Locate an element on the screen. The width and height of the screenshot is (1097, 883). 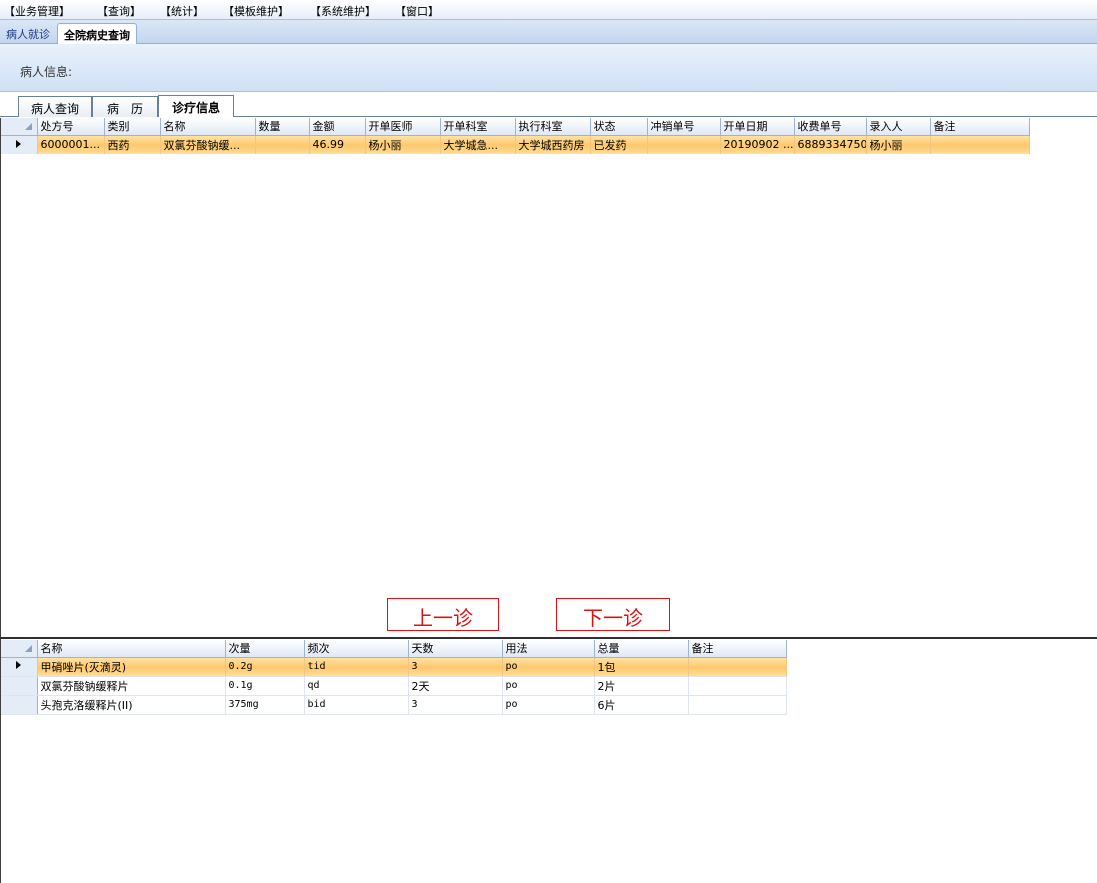
column-header: 数量 is located at coordinates (282, 127).